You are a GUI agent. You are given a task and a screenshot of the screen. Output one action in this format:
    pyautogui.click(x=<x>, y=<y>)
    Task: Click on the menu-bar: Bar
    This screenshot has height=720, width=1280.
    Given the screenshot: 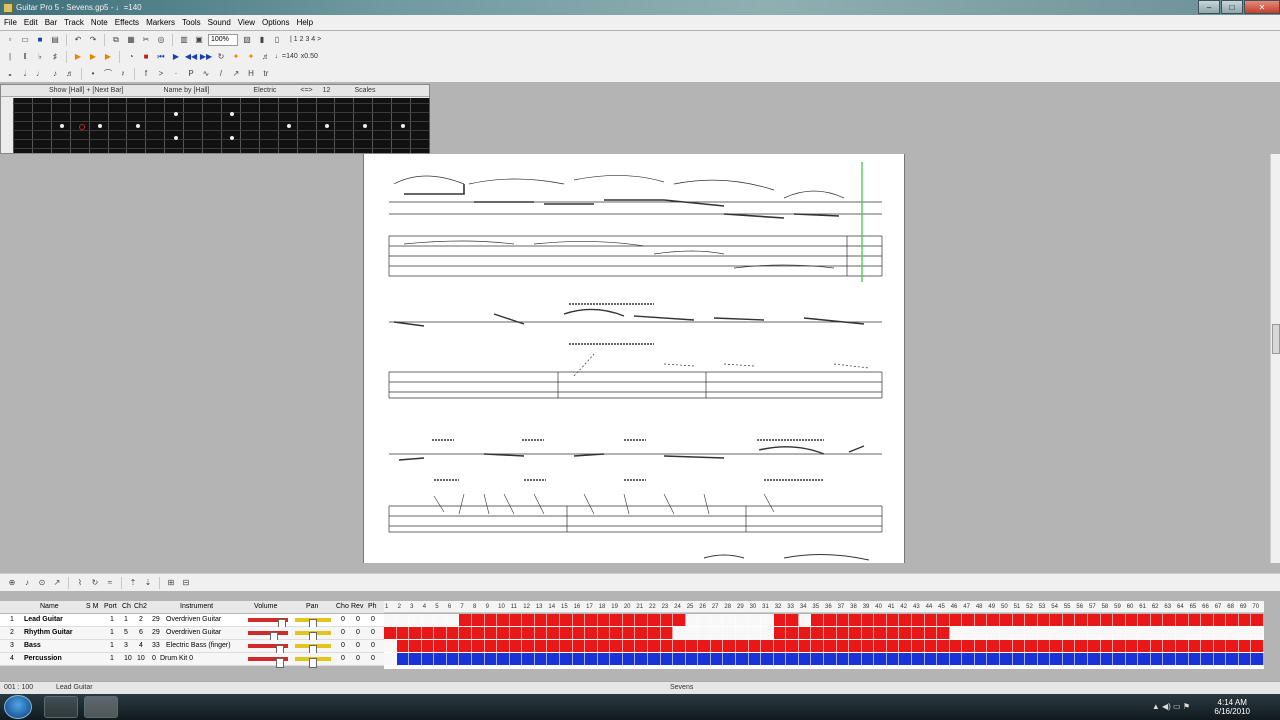 What is the action you would take?
    pyautogui.click(x=51, y=22)
    